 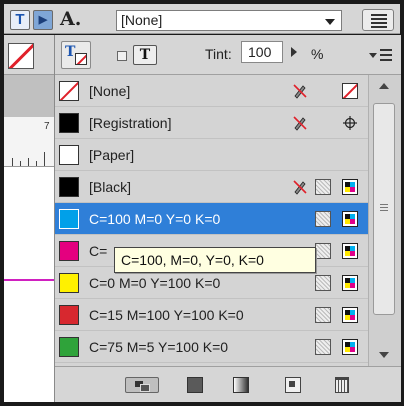 What do you see at coordinates (218, 54) in the screenshot?
I see `tint-label: Tint:` at bounding box center [218, 54].